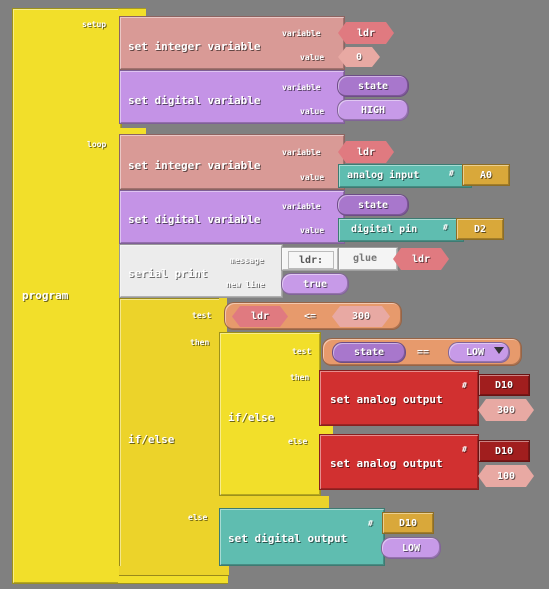 The height and width of the screenshot is (589, 549). Describe the element at coordinates (245, 284) in the screenshot. I see `new-line-label: new line` at that location.